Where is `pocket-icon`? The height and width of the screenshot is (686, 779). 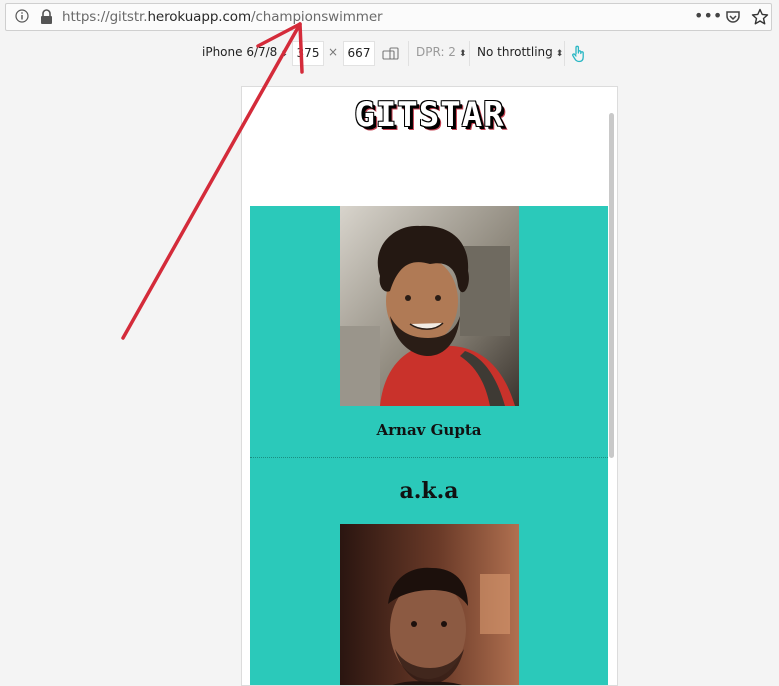 pocket-icon is located at coordinates (733, 17).